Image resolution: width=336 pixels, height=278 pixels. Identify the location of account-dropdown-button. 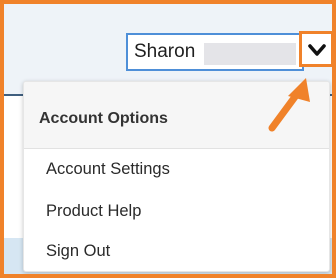
(315, 49).